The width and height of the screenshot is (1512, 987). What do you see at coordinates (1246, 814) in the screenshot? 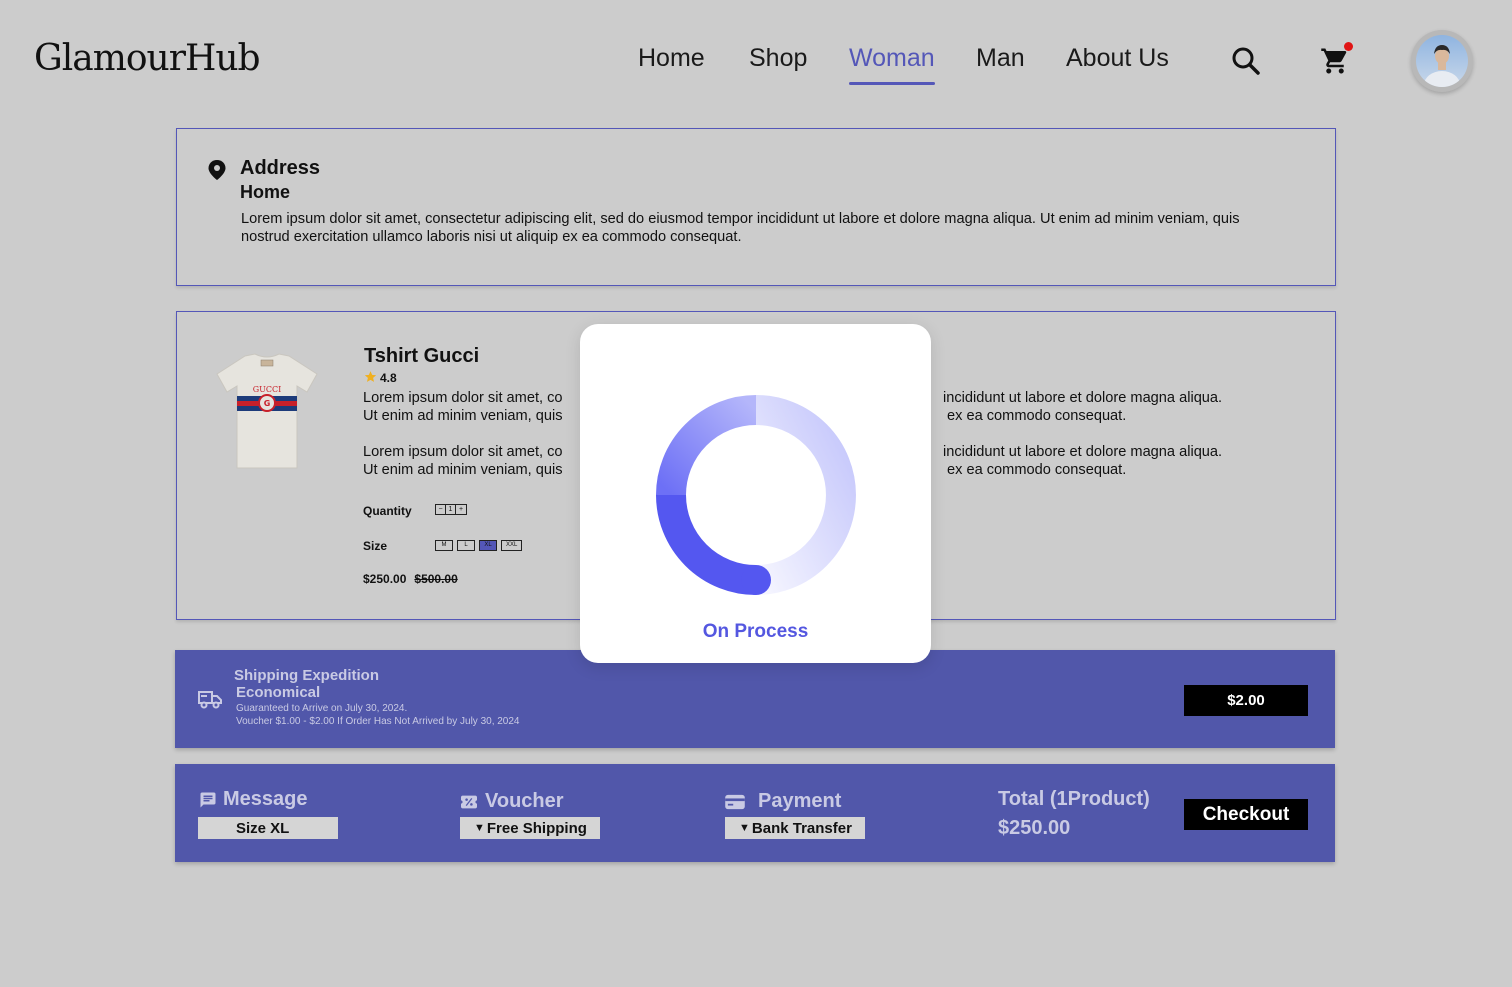
I see `checkout-button: Checkout` at bounding box center [1246, 814].